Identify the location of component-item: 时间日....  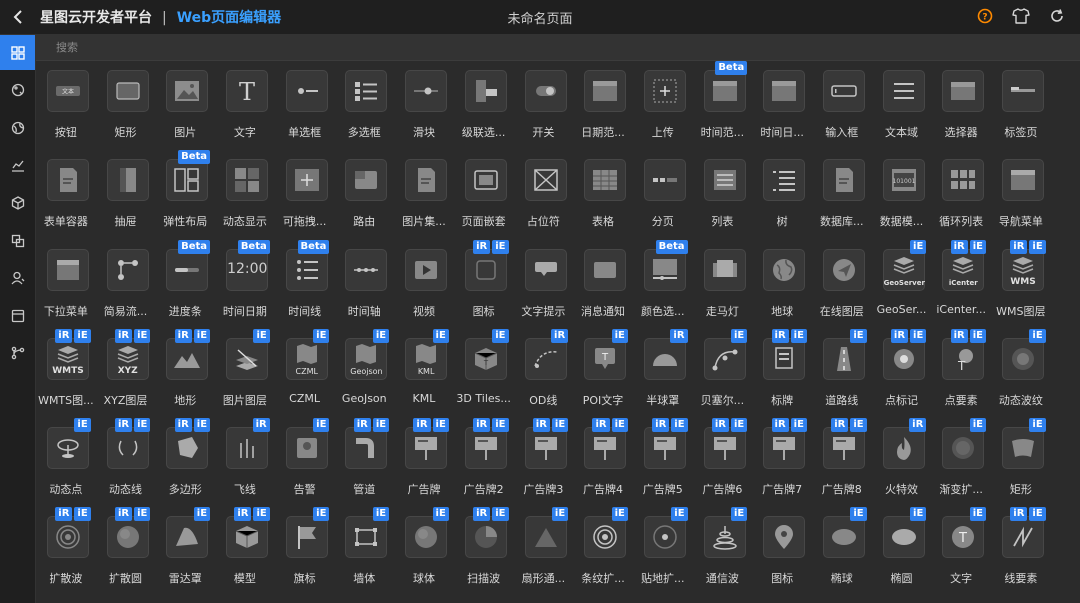
(782, 105).